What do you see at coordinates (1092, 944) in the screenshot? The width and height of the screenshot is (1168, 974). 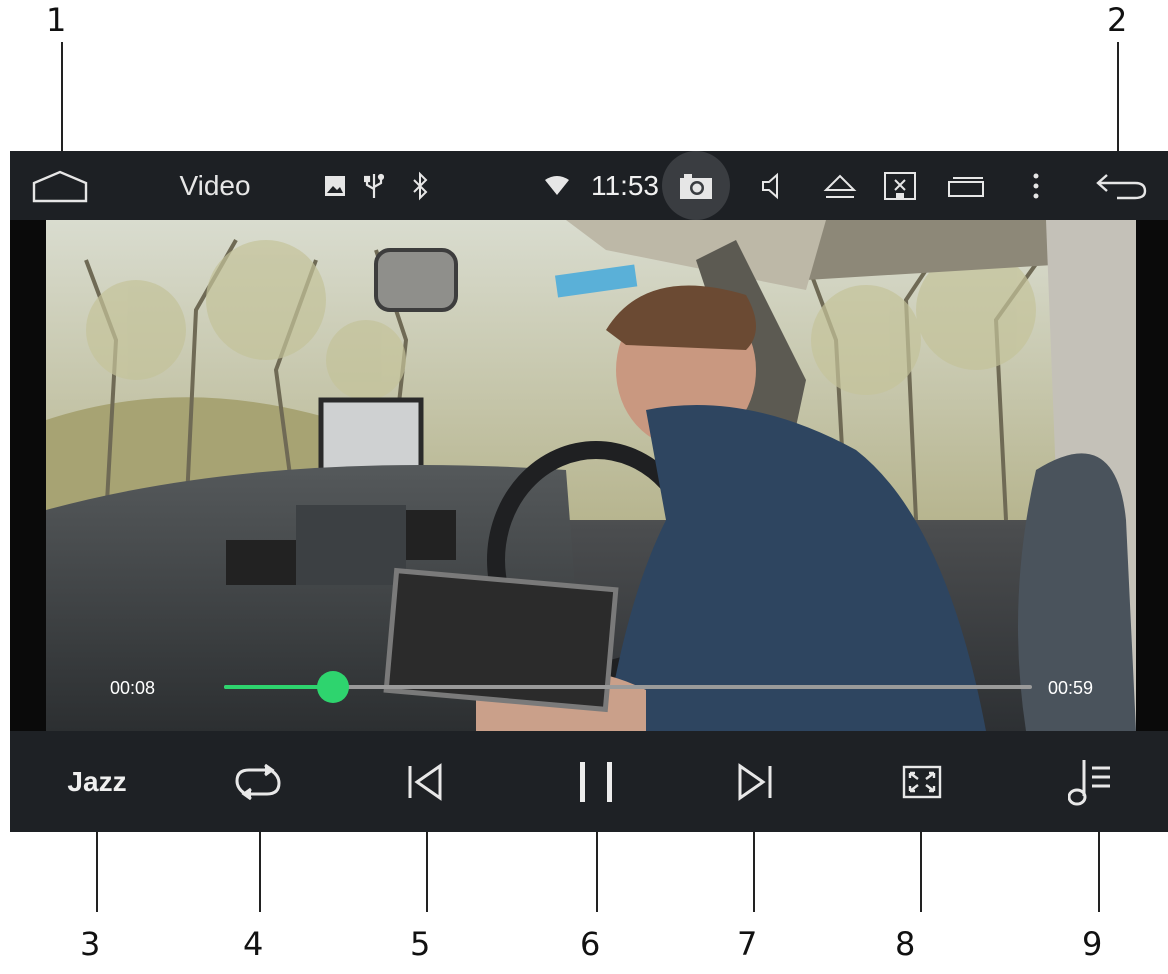 I see `callout-number-9: 9` at bounding box center [1092, 944].